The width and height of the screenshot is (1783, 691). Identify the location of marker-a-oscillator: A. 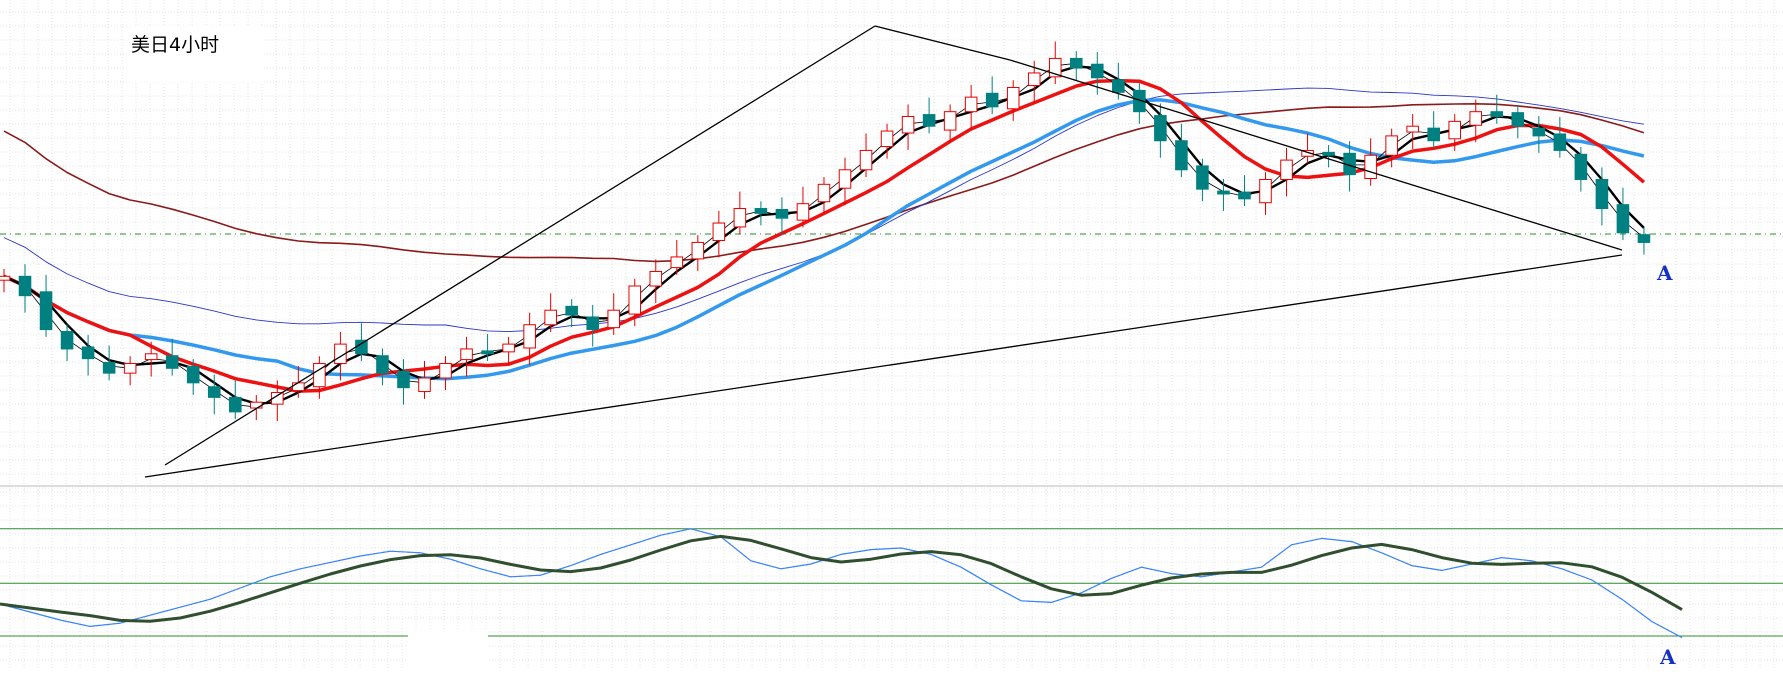
(1668, 657).